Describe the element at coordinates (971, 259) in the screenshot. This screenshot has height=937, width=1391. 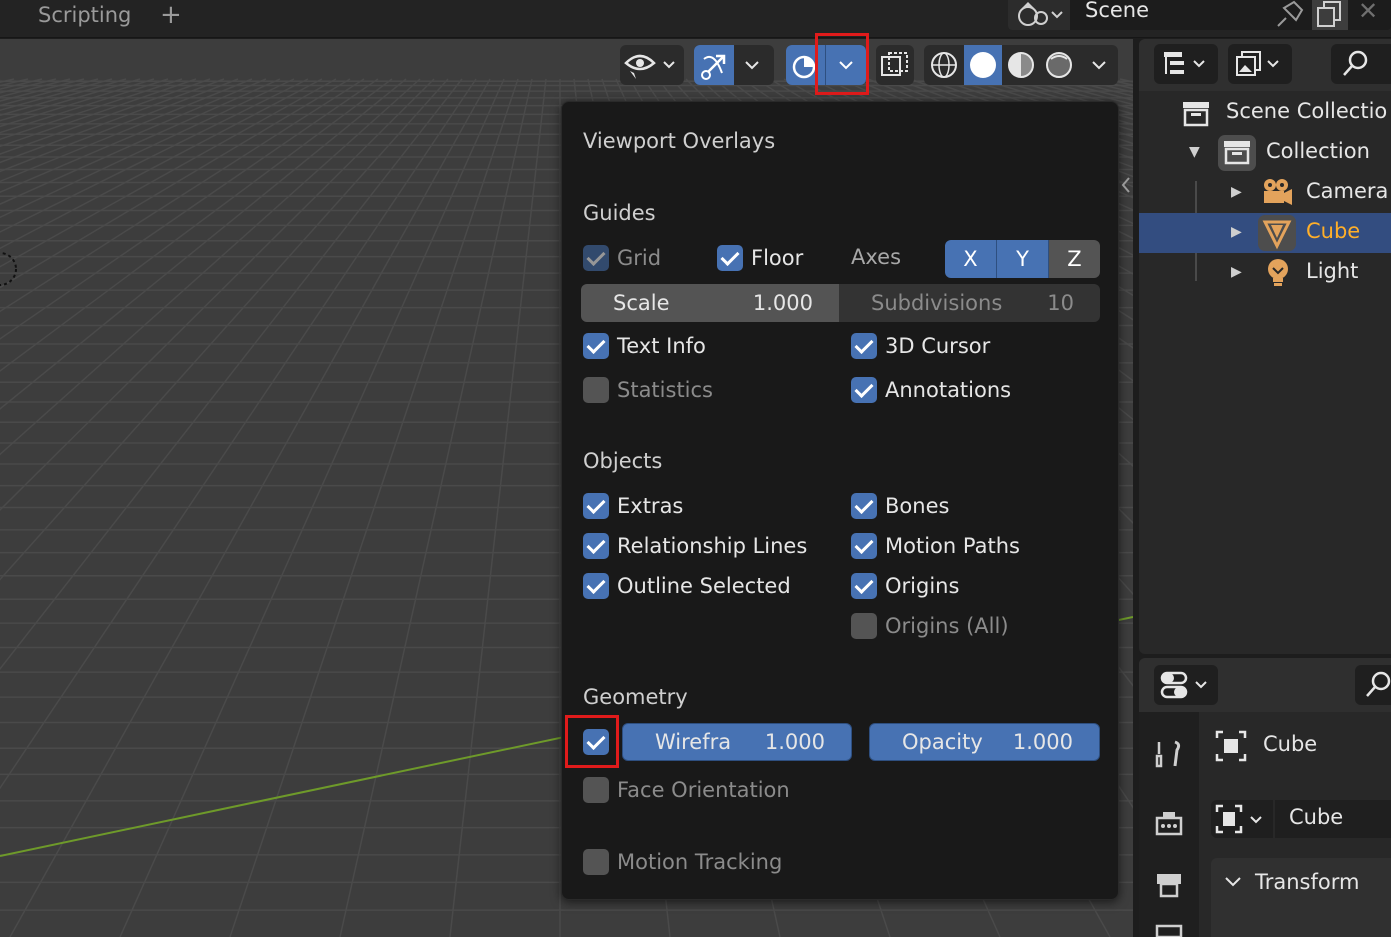
I see `axis-x-toggle: X` at that location.